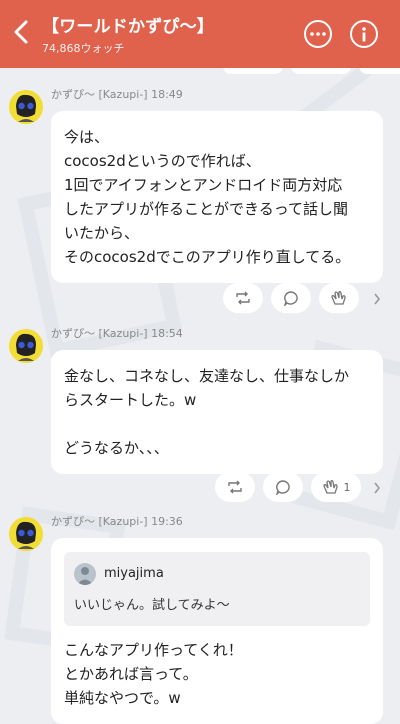  Describe the element at coordinates (217, 521) in the screenshot. I see `message-meta: かずぴ〜 [Kazupi-] 19:36` at that location.